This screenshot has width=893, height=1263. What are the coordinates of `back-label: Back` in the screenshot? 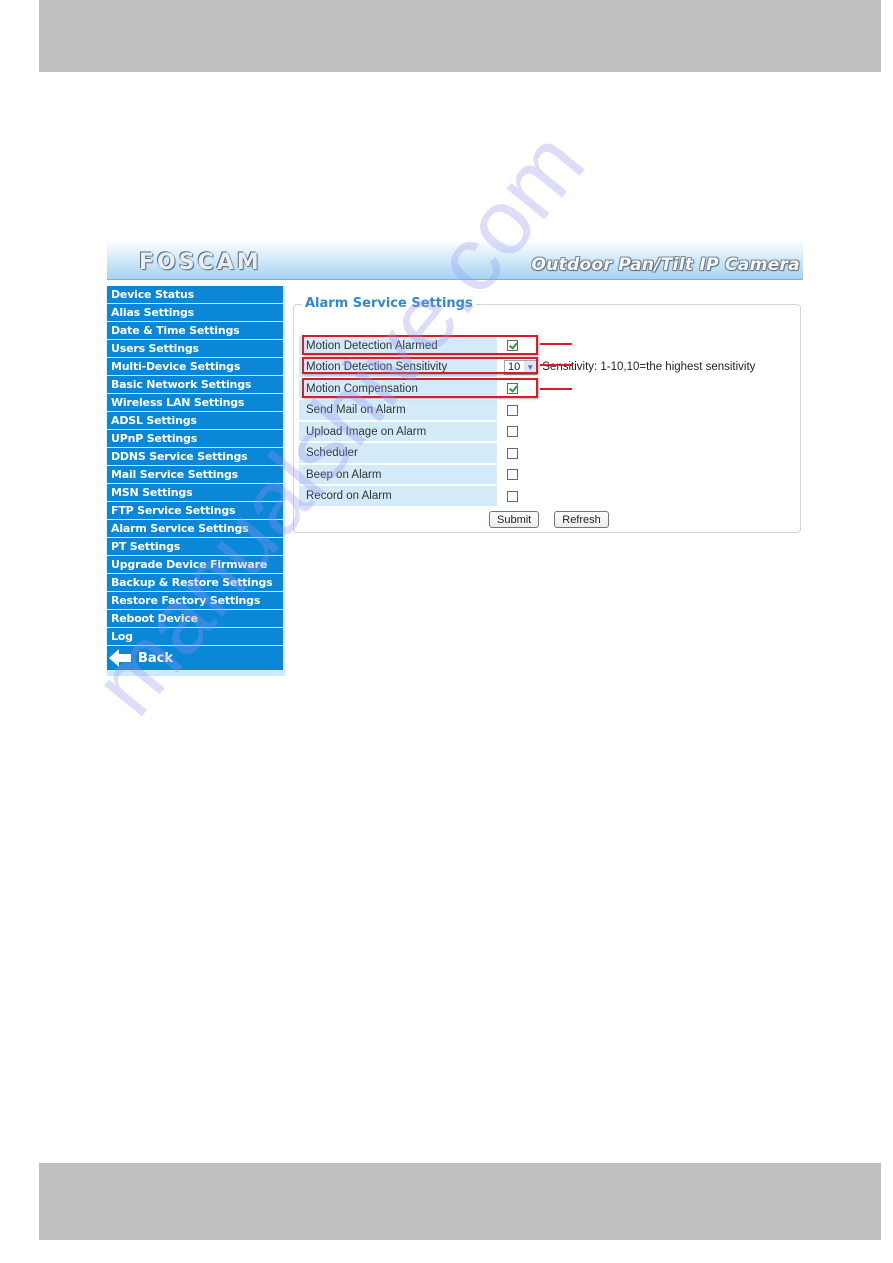 It's located at (156, 658).